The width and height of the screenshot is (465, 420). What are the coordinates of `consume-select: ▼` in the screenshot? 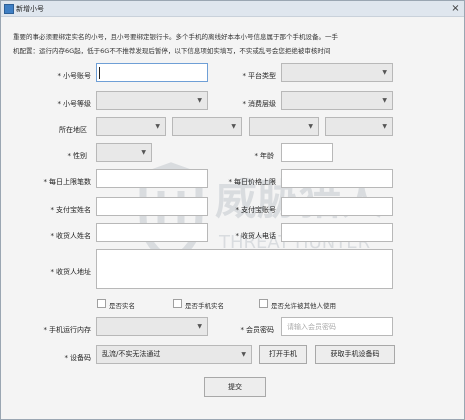 It's located at (337, 100).